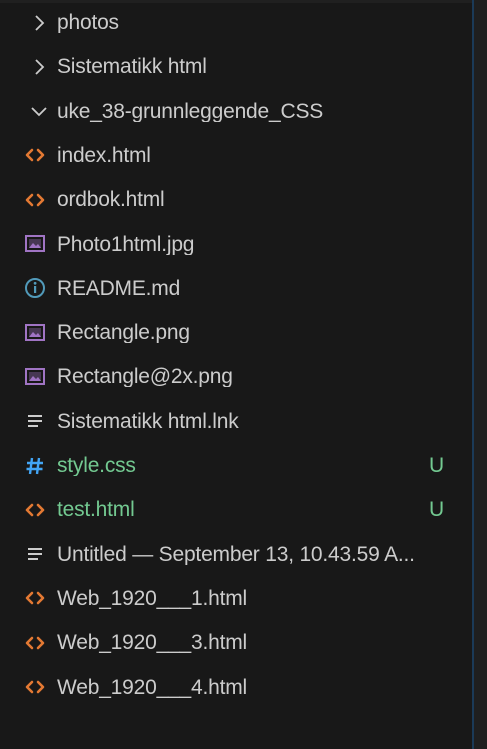 Image resolution: width=487 pixels, height=749 pixels. Describe the element at coordinates (39, 111) in the screenshot. I see `chevron-down-icon` at that location.